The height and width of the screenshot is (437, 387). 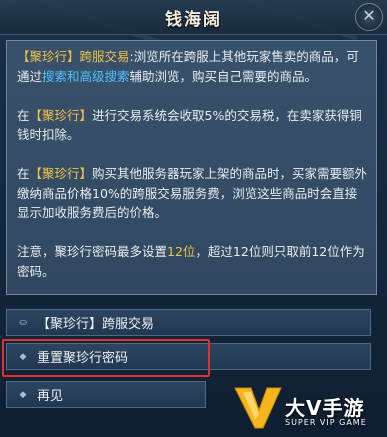 I want to click on watermark-brand: 大V手游, so click(x=325, y=408).